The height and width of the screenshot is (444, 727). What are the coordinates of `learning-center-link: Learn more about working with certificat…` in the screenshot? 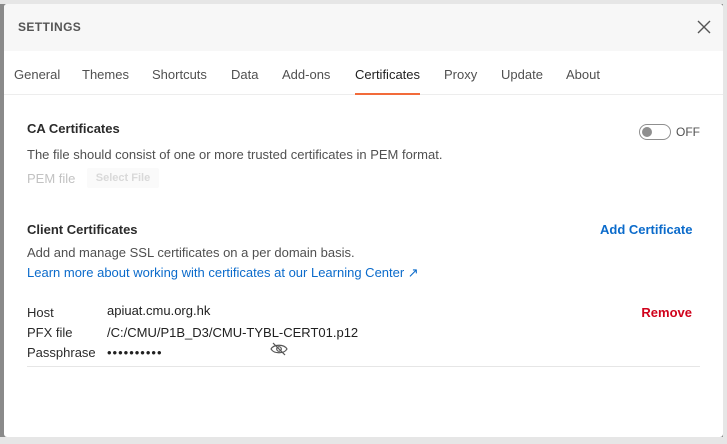 It's located at (223, 273).